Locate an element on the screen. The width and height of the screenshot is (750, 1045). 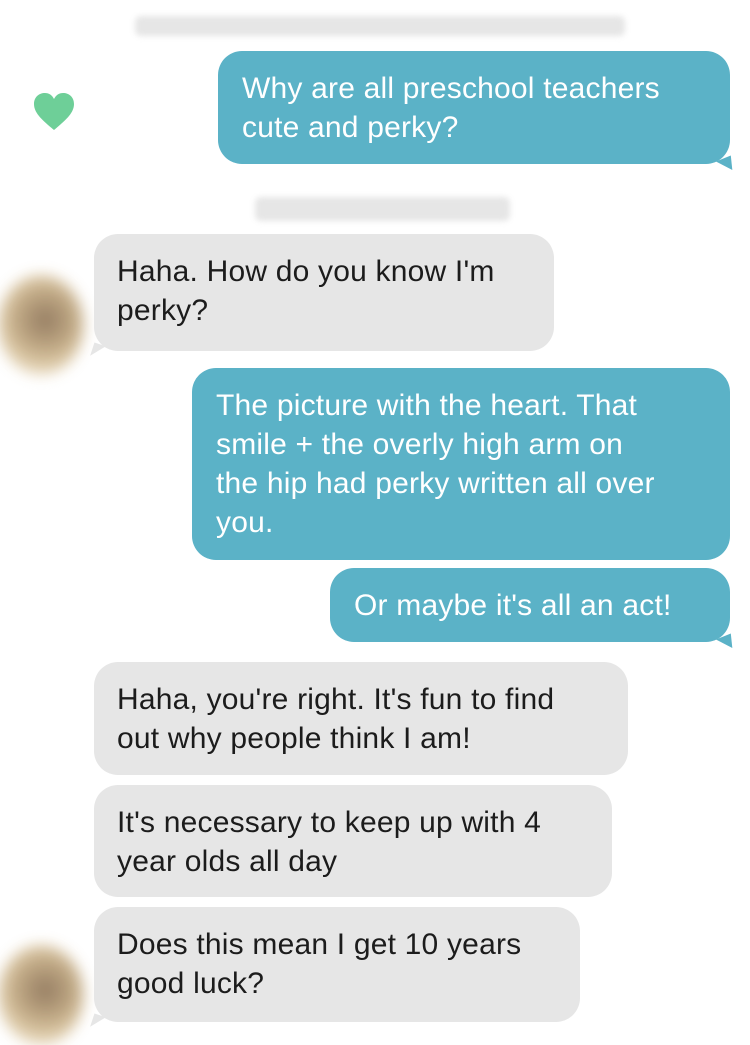
message-text-line: Haha. How do you know I'm is located at coordinates (306, 271).